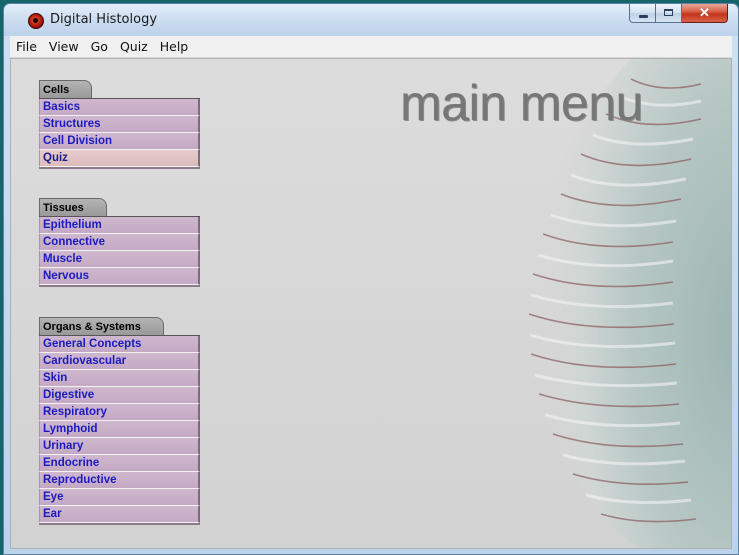 This screenshot has width=739, height=555. I want to click on nav-nervous: Nervous, so click(119, 276).